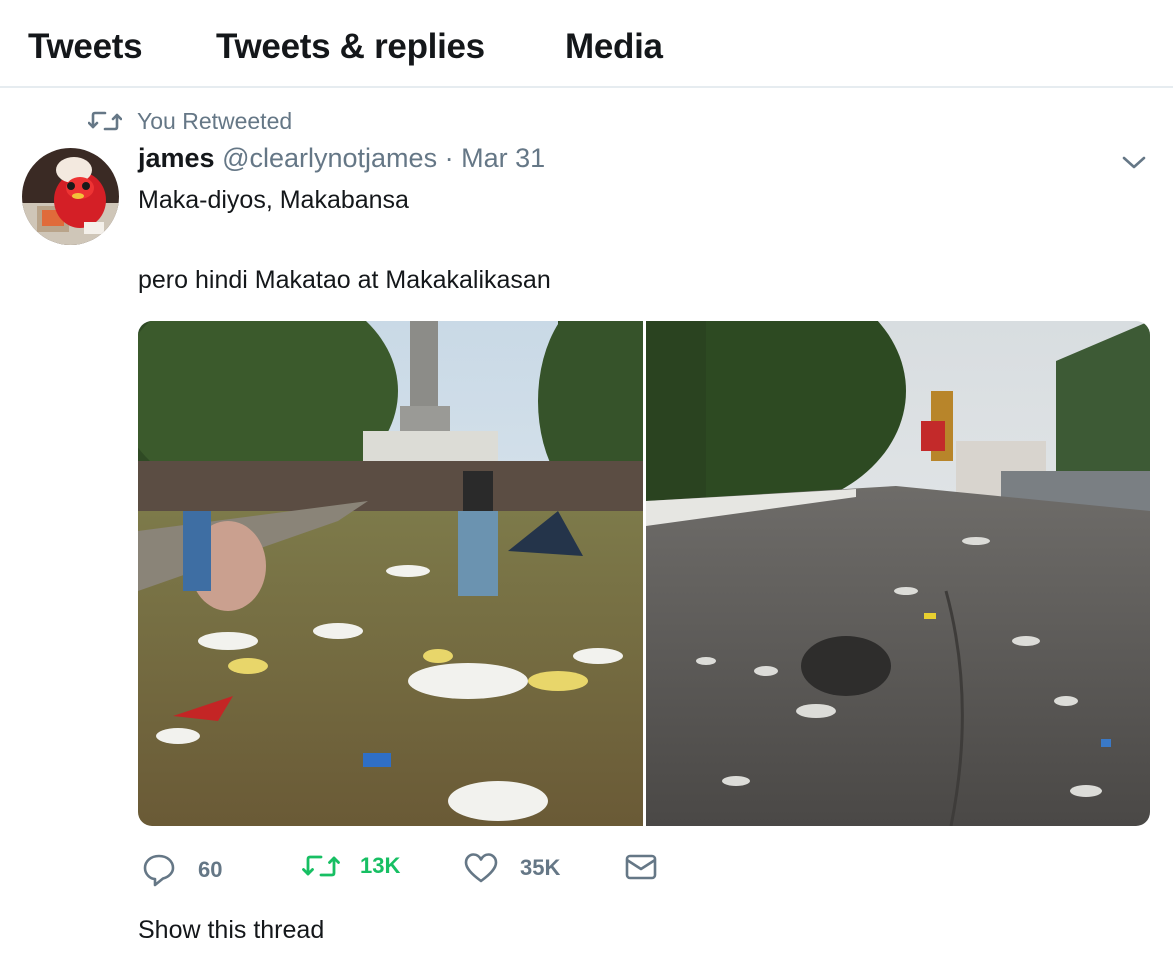  Describe the element at coordinates (182, 870) in the screenshot. I see `reply-button: 60` at that location.